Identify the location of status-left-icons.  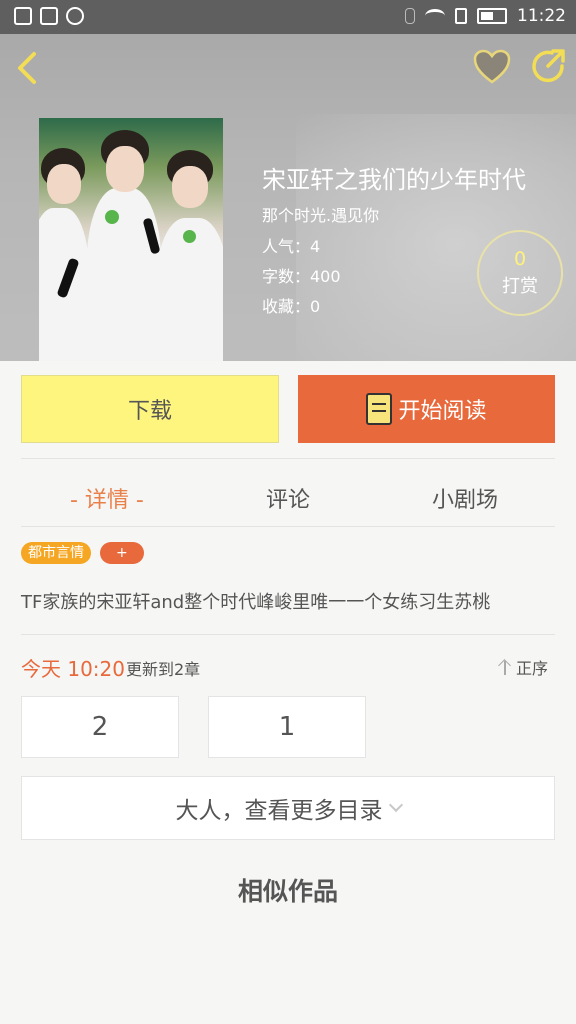
(49, 16).